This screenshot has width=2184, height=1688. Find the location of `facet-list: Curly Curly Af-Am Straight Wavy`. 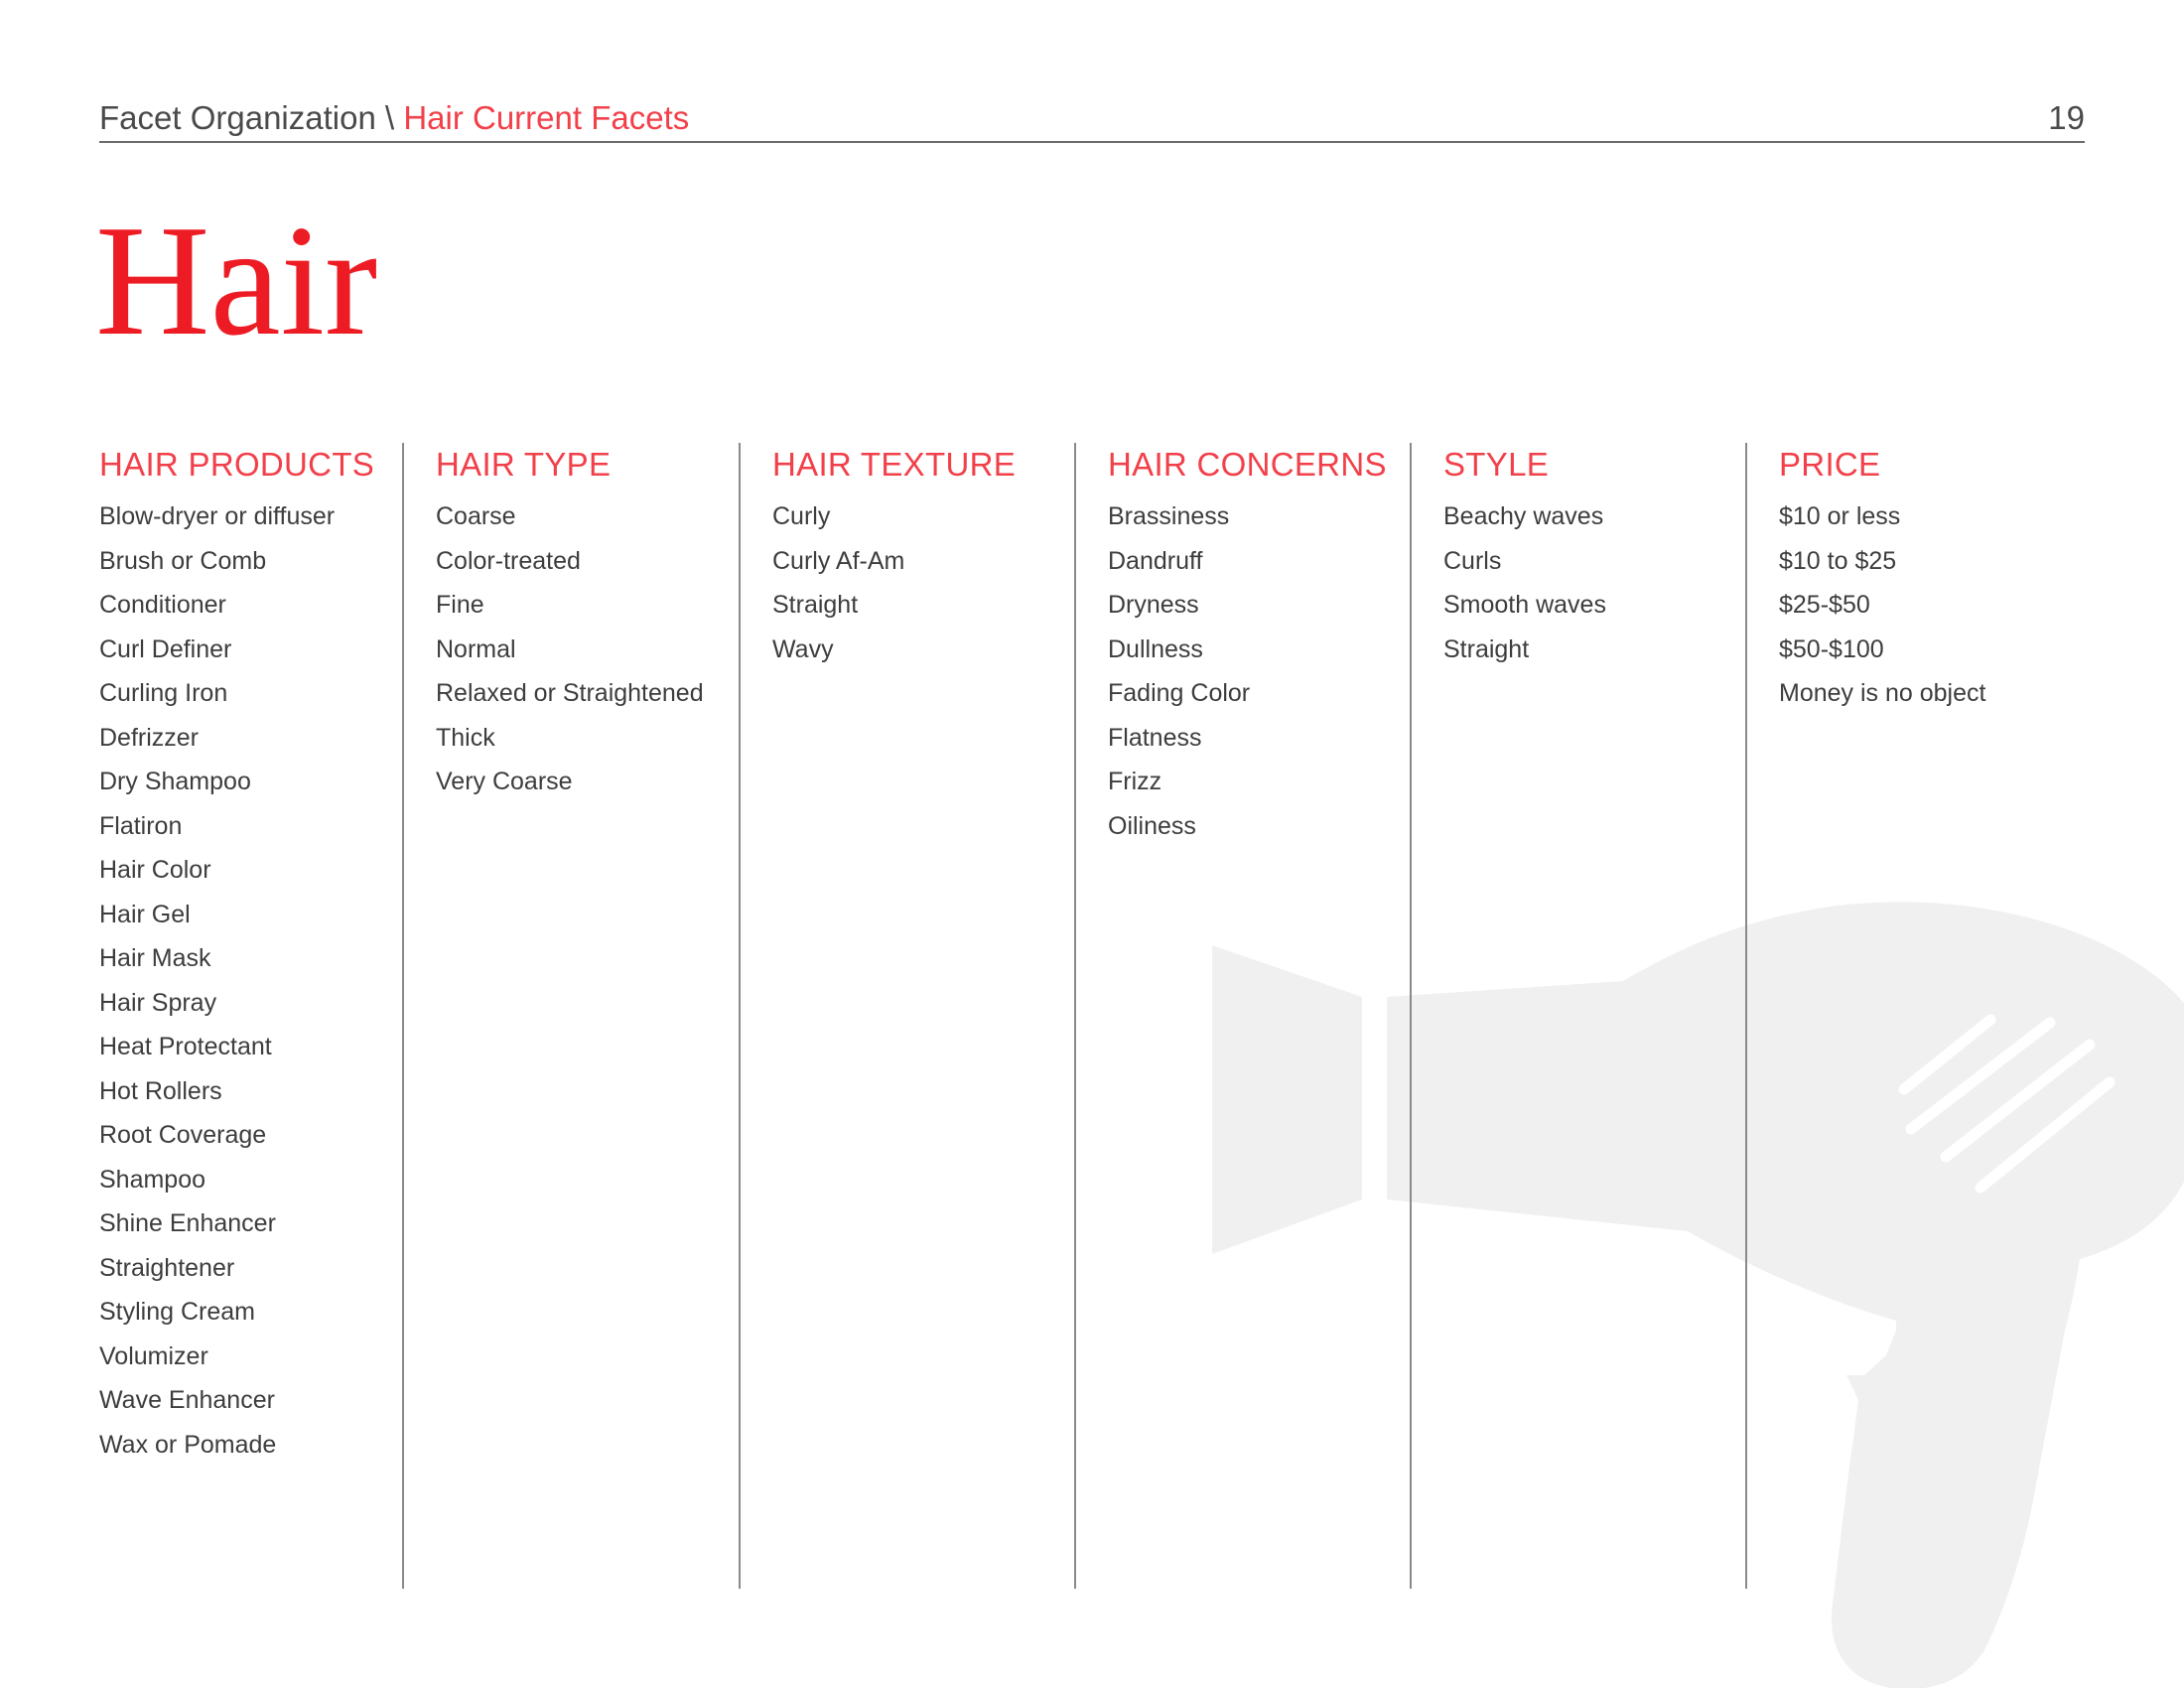

facet-list: Curly Curly Af-Am Straight Wavy is located at coordinates (923, 582).